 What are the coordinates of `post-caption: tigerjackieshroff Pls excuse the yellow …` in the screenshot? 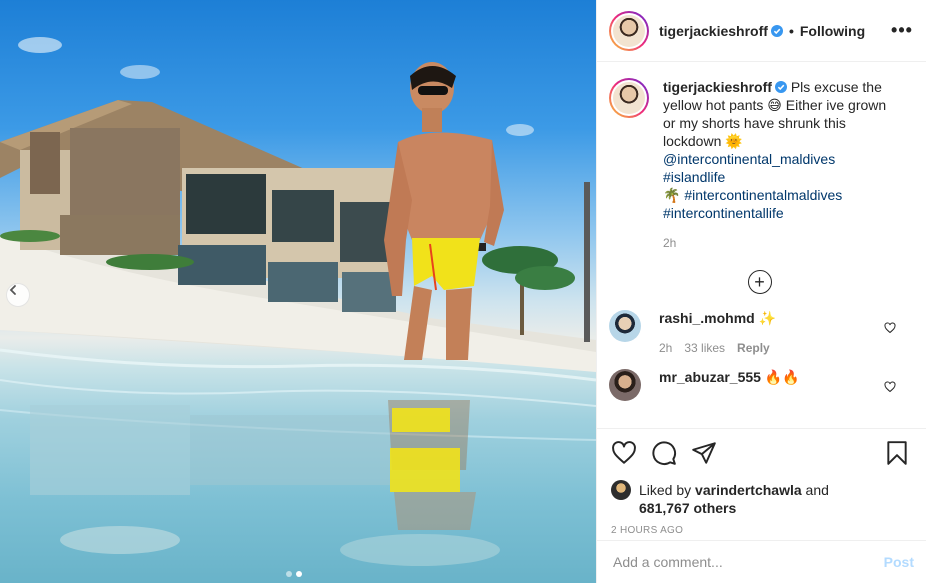 It's located at (759, 165).